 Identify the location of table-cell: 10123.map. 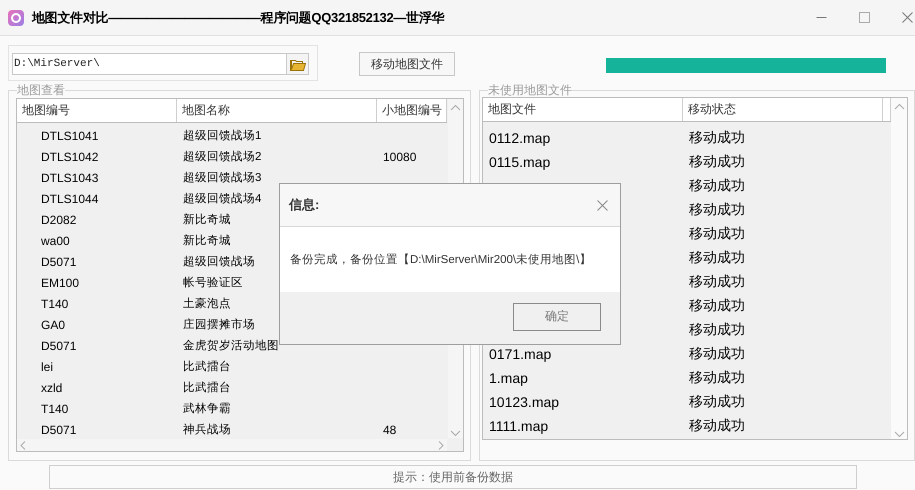
(524, 402).